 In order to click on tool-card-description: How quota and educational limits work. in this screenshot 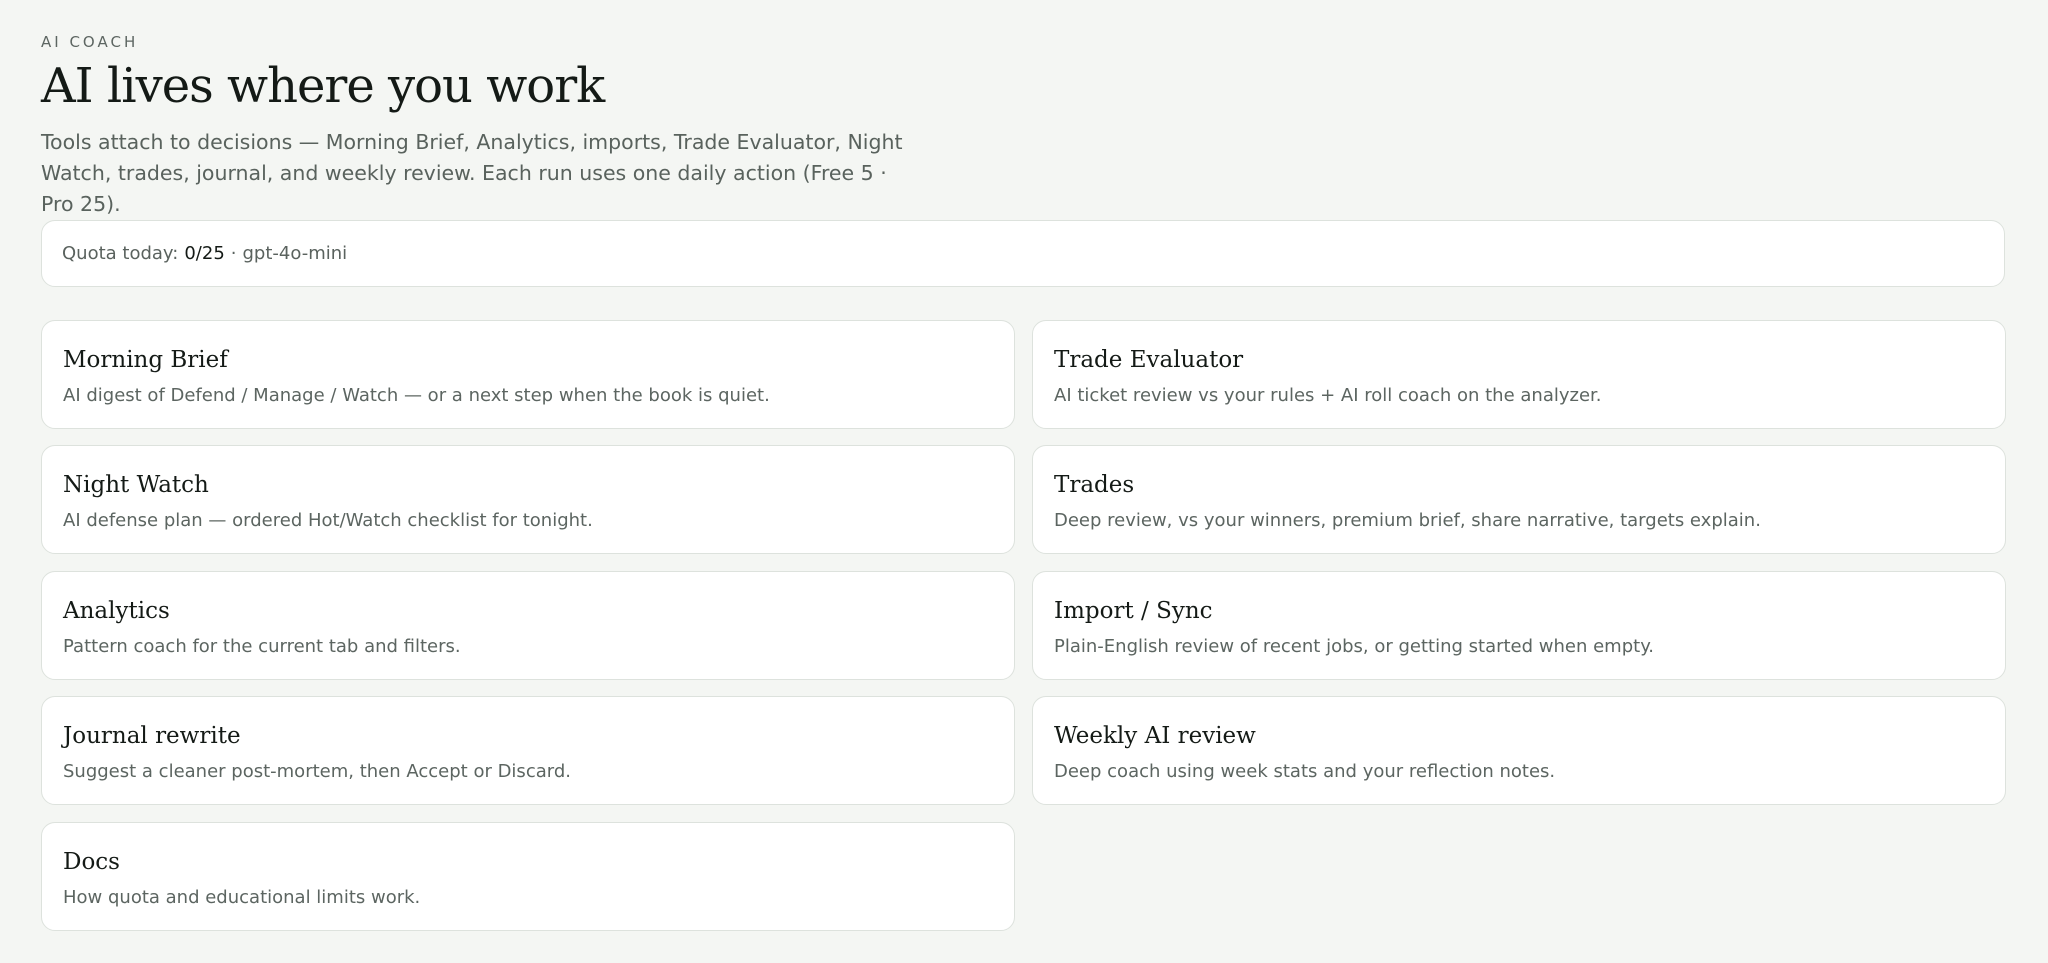, I will do `click(242, 897)`.